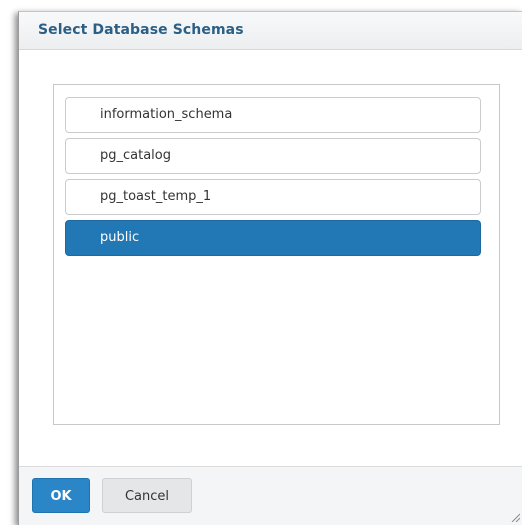  What do you see at coordinates (120, 237) in the screenshot?
I see `schema-item-label: public` at bounding box center [120, 237].